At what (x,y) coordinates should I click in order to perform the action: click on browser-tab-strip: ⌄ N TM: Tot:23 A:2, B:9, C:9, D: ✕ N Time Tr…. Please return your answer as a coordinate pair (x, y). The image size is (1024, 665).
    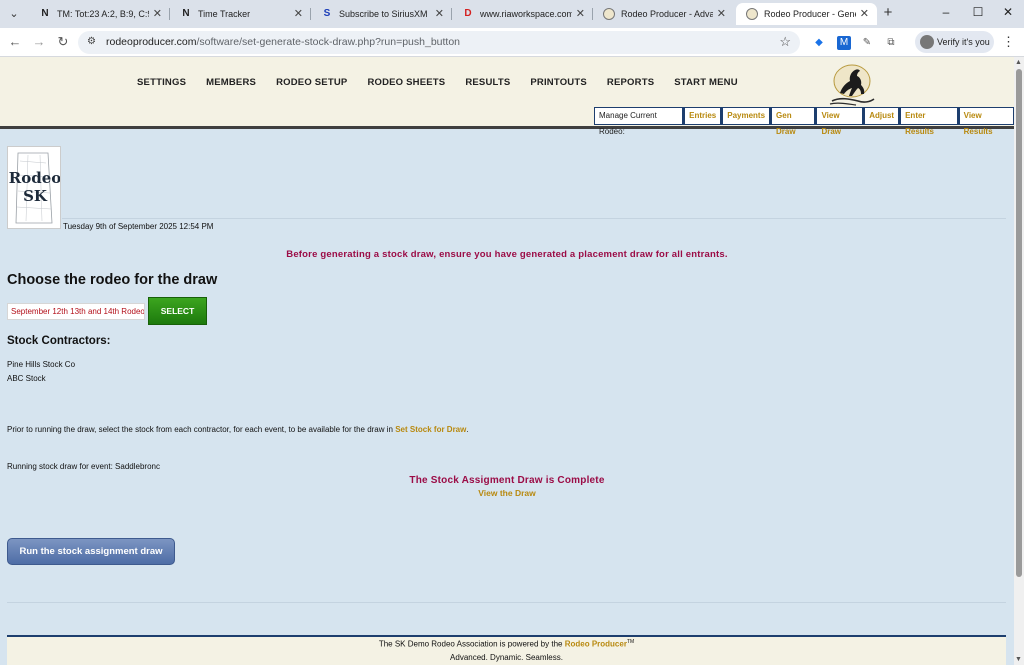
    Looking at the image, I should click on (512, 14).